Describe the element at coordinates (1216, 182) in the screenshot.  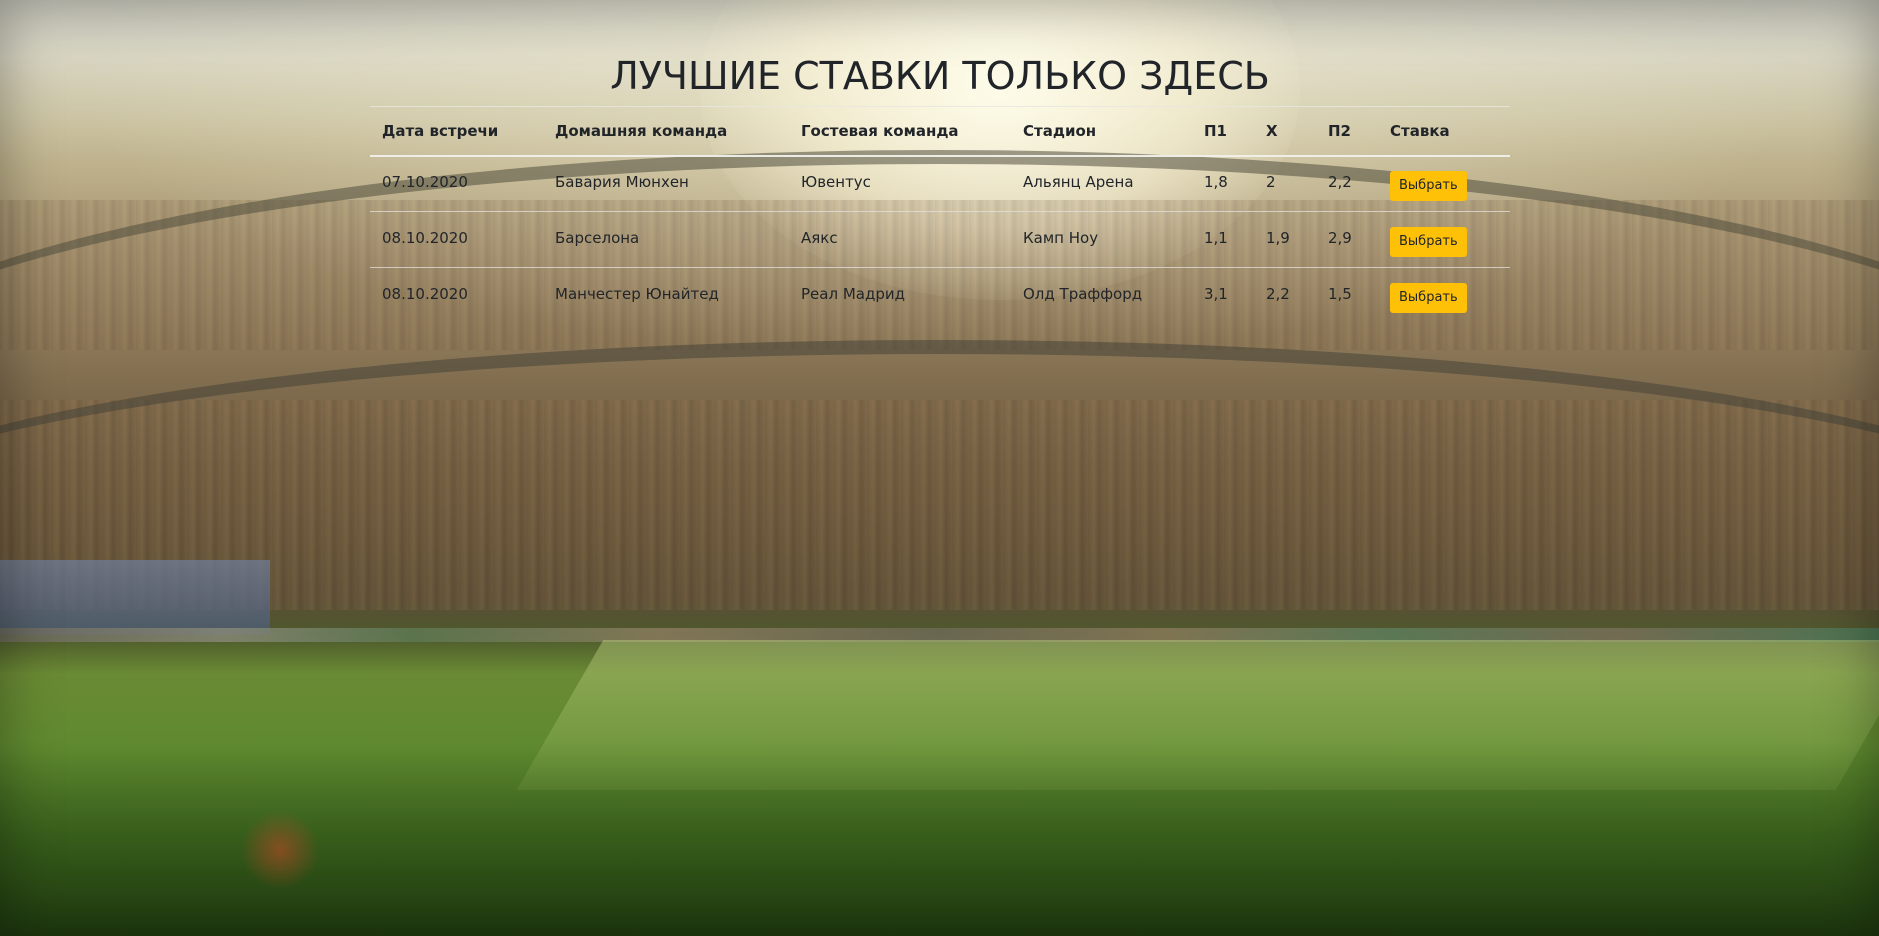
I see `odds-p1: 1,8` at that location.